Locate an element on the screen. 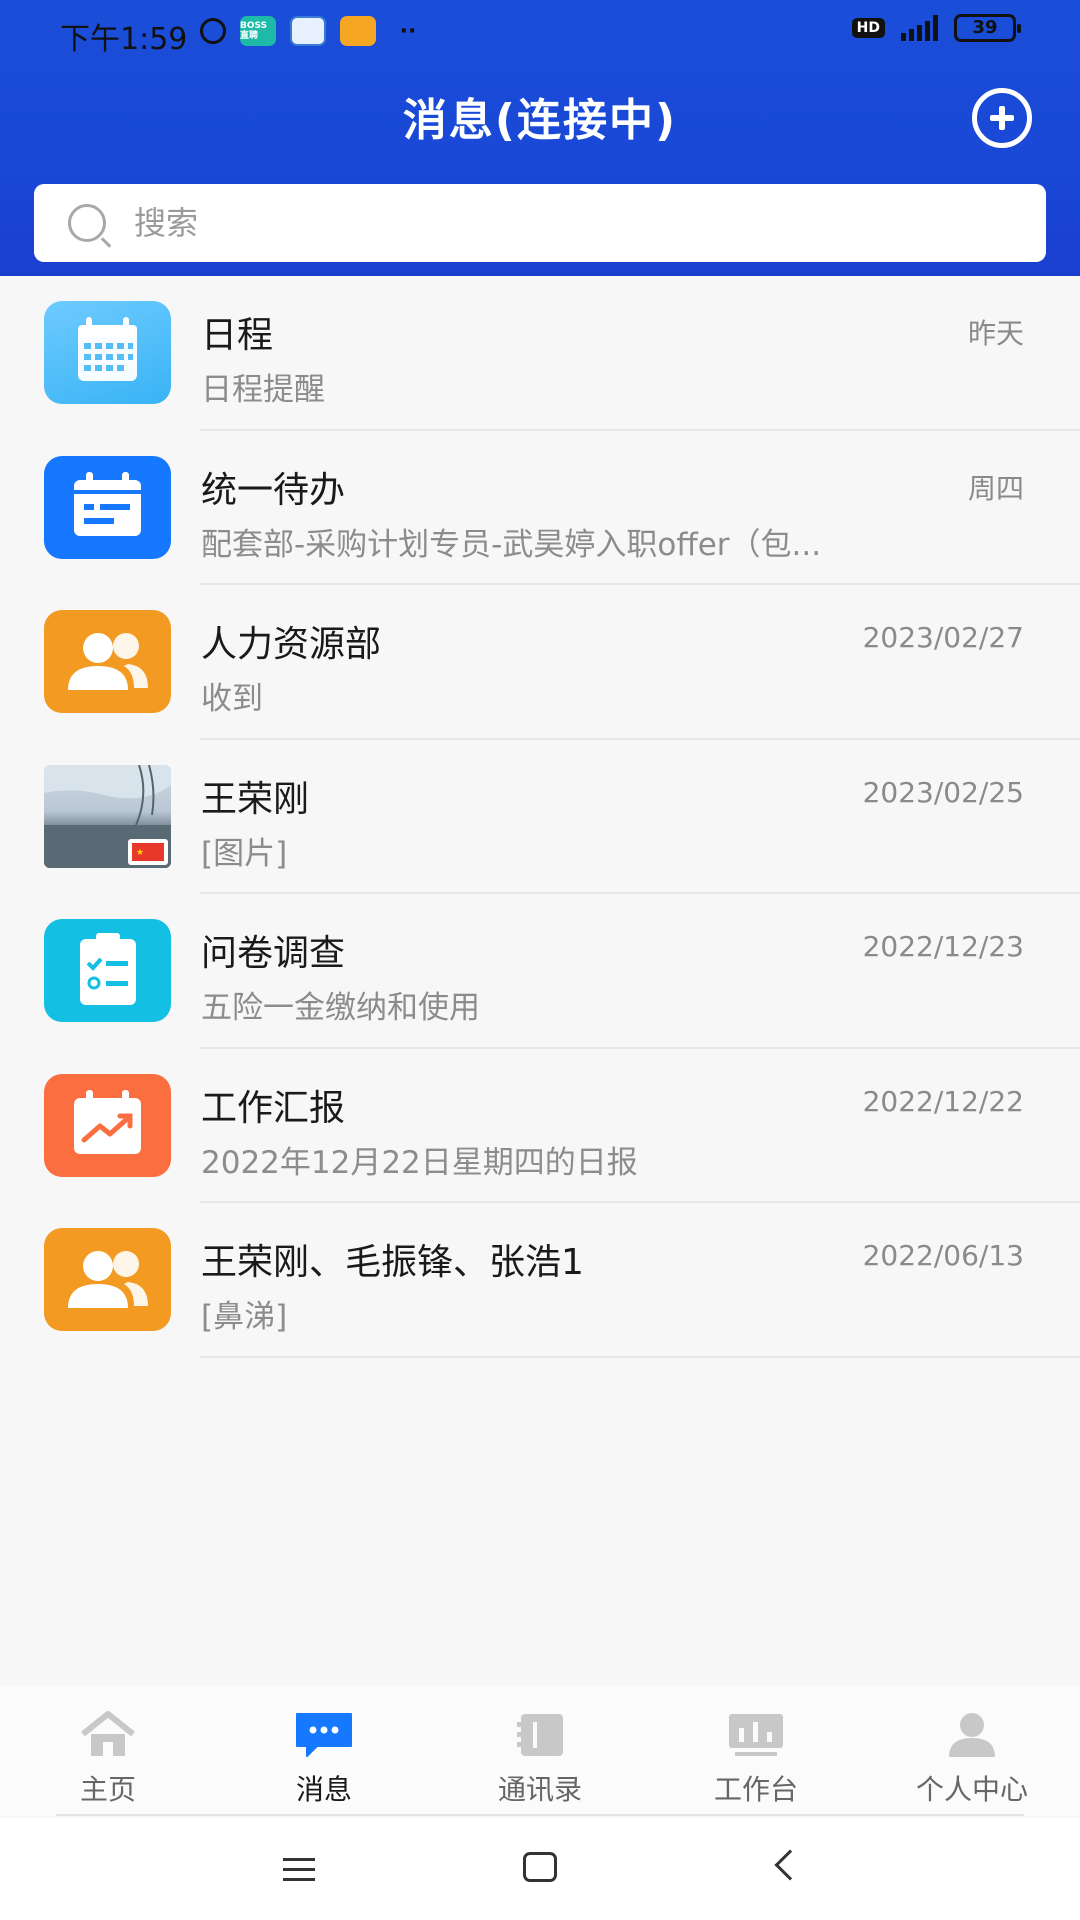 The image size is (1080, 1920). conversation-preview: 2022年12月22日星期四的日报 is located at coordinates (419, 1162).